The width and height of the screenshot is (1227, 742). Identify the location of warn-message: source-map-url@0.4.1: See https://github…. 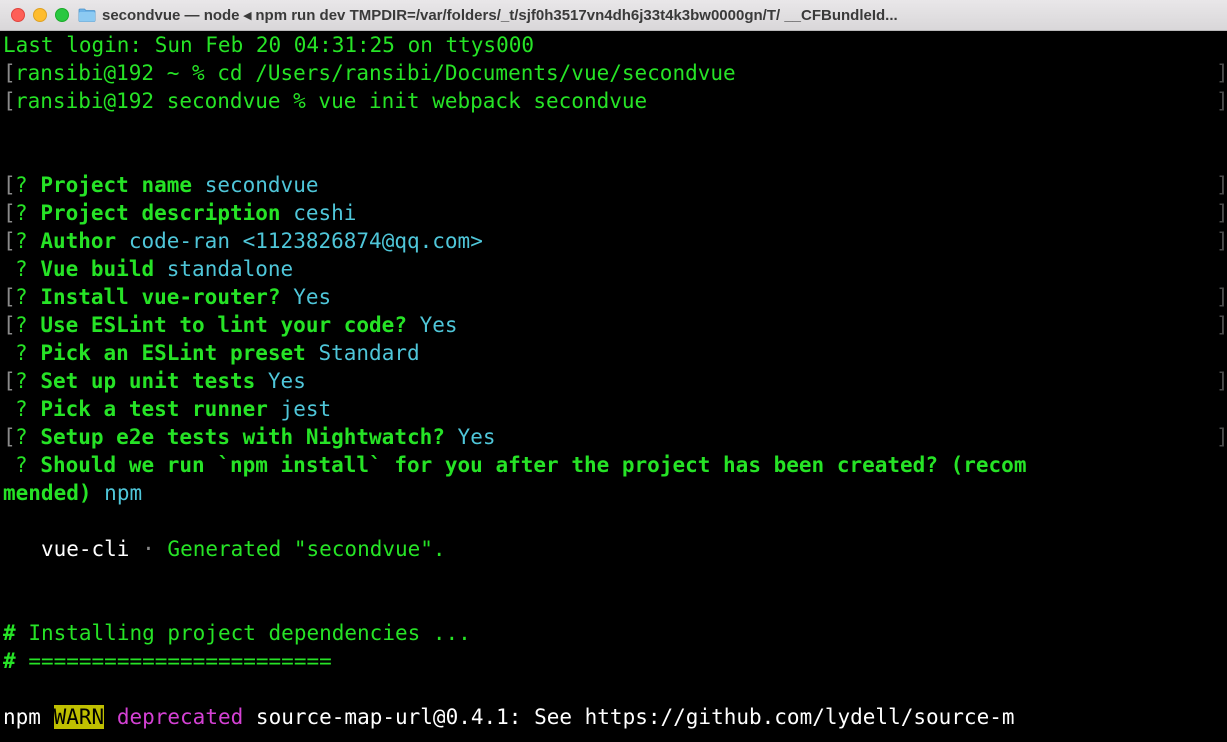
(635, 717).